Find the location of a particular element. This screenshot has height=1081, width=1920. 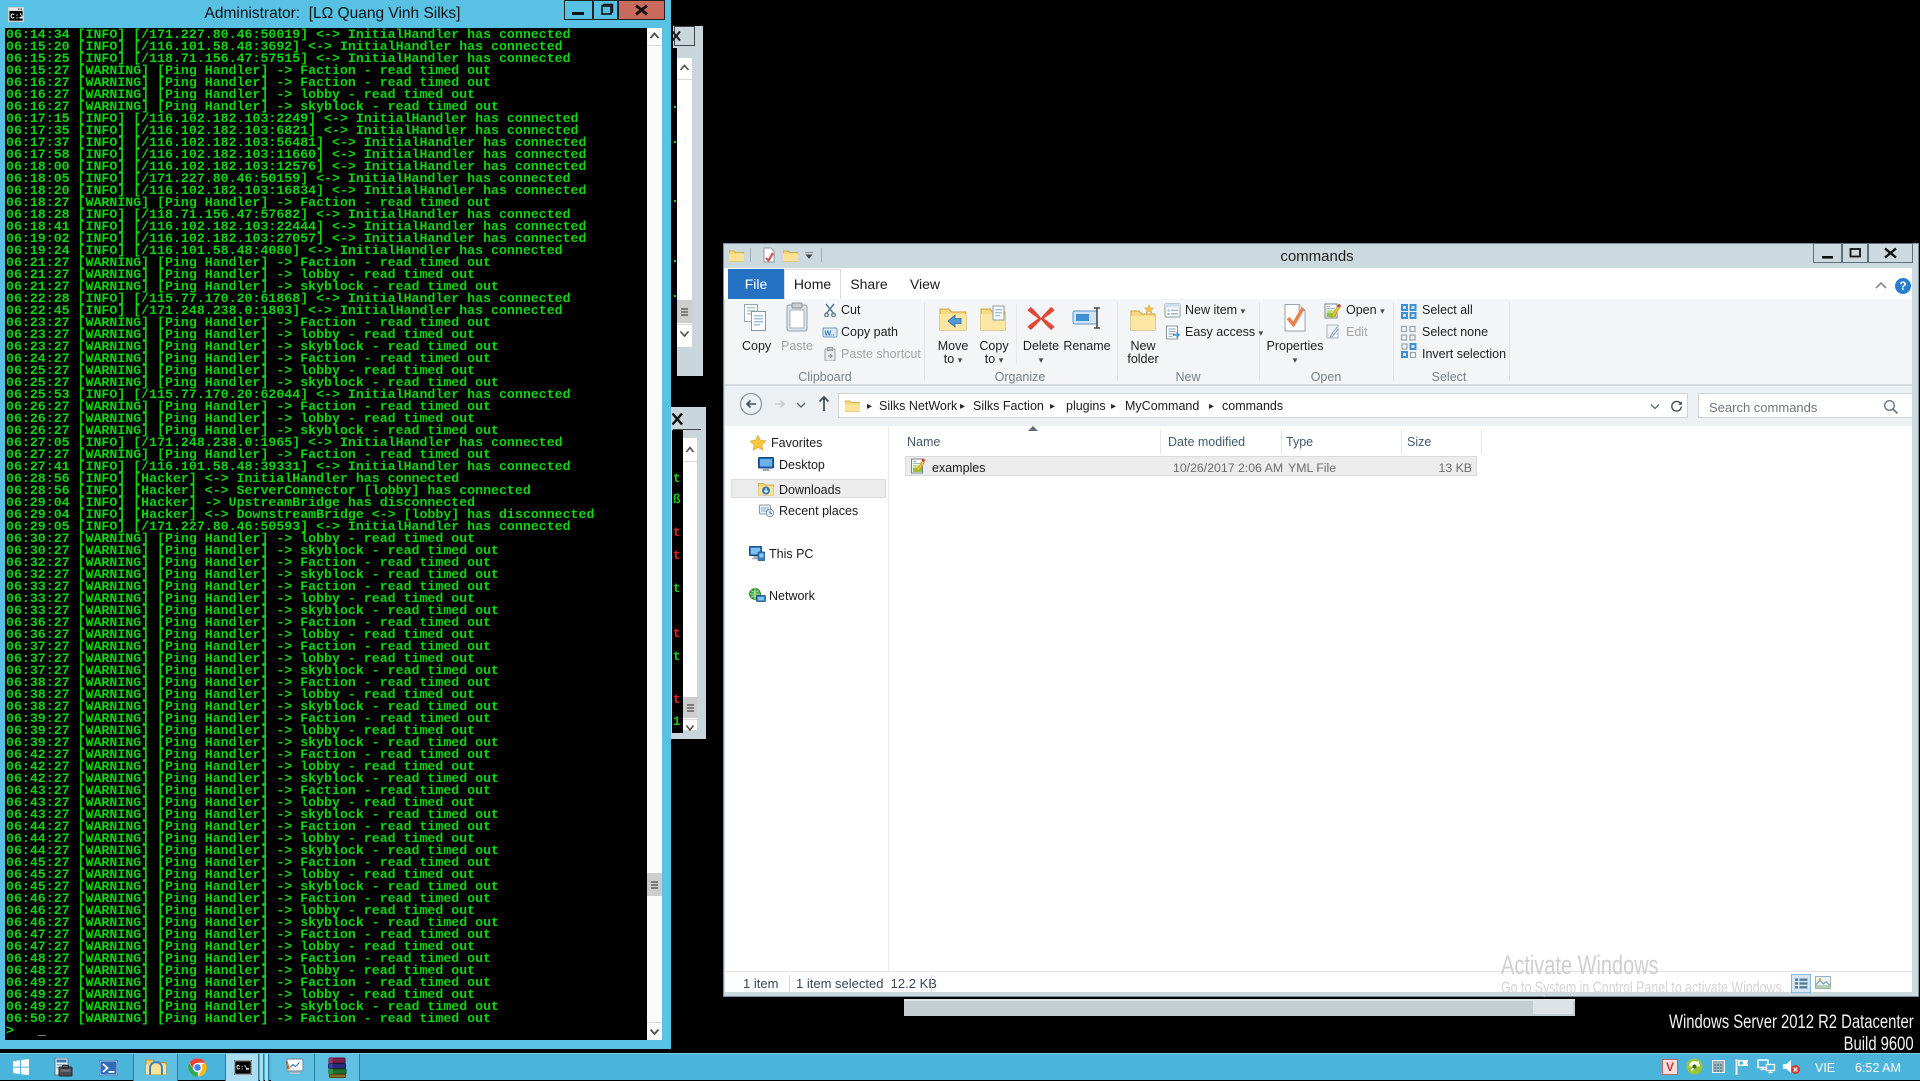

svg-text: W.. is located at coordinates (830, 334).